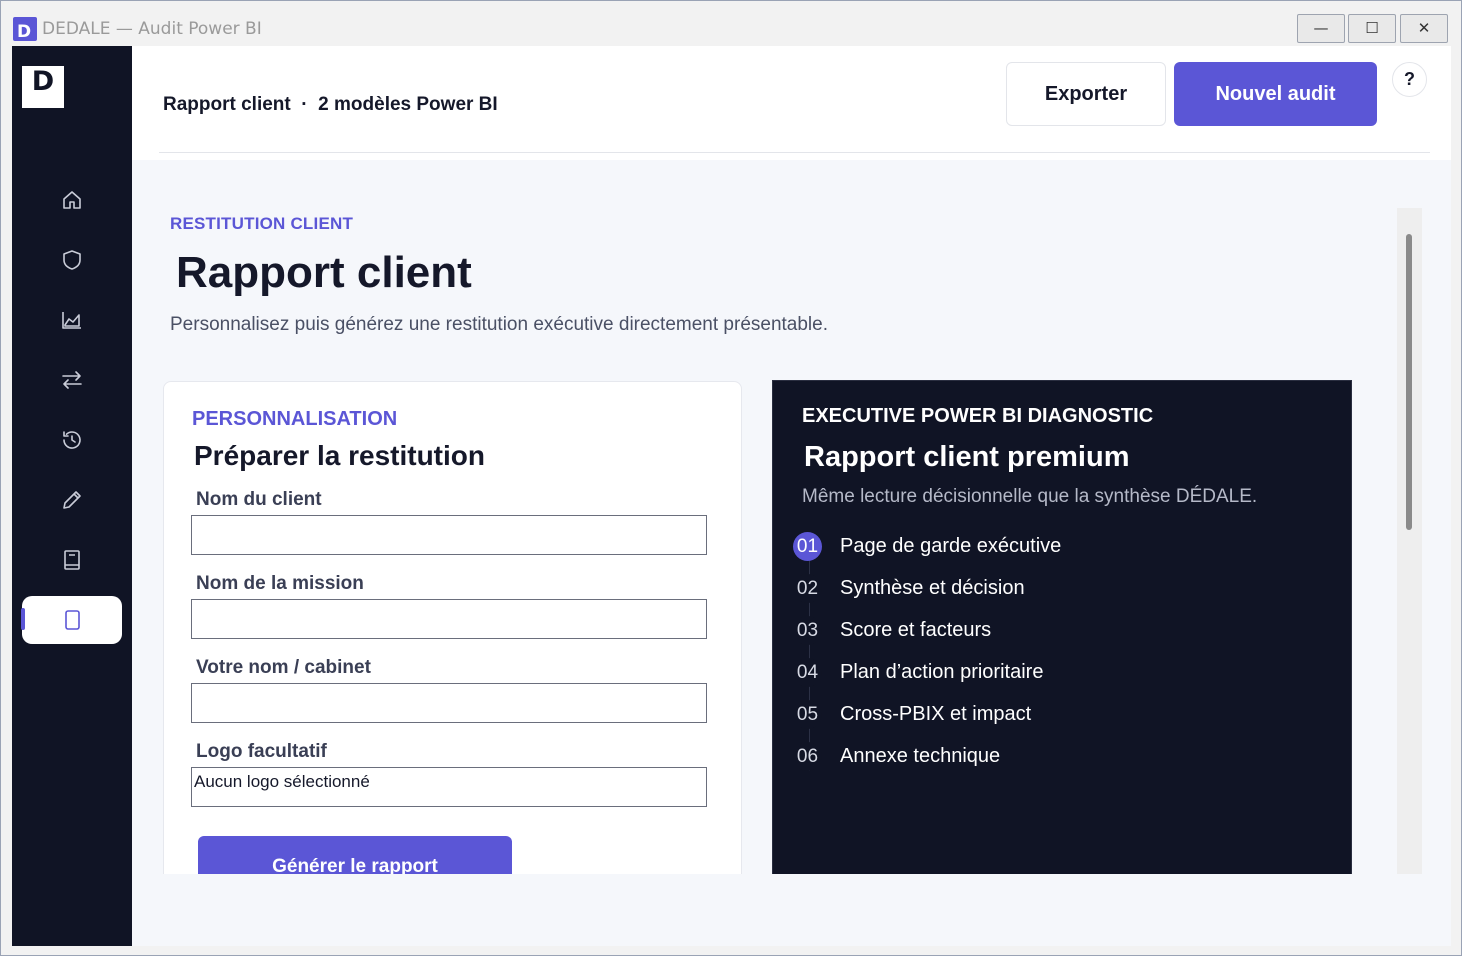  I want to click on sidebar-item-report, so click(71, 620).